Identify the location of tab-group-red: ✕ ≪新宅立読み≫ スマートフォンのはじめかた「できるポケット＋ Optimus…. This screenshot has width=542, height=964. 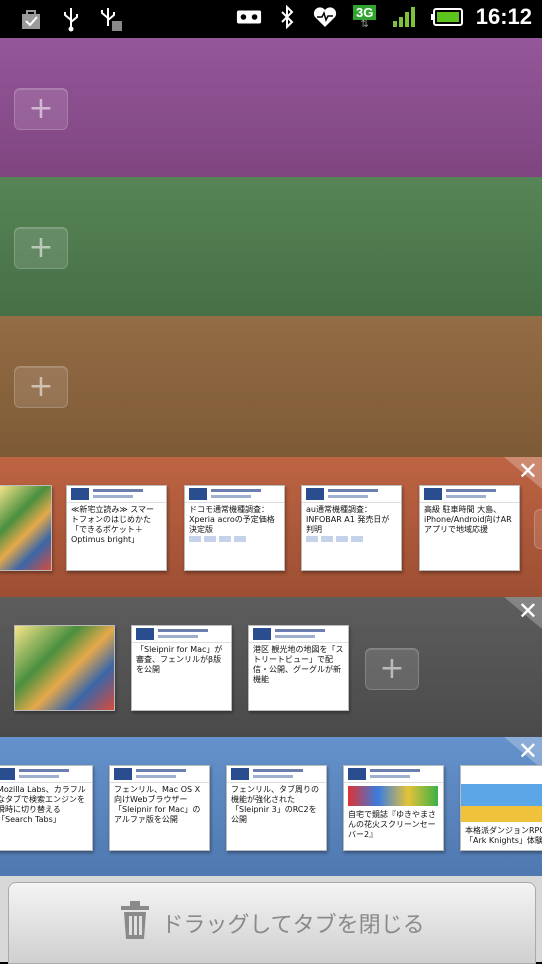
(271, 527).